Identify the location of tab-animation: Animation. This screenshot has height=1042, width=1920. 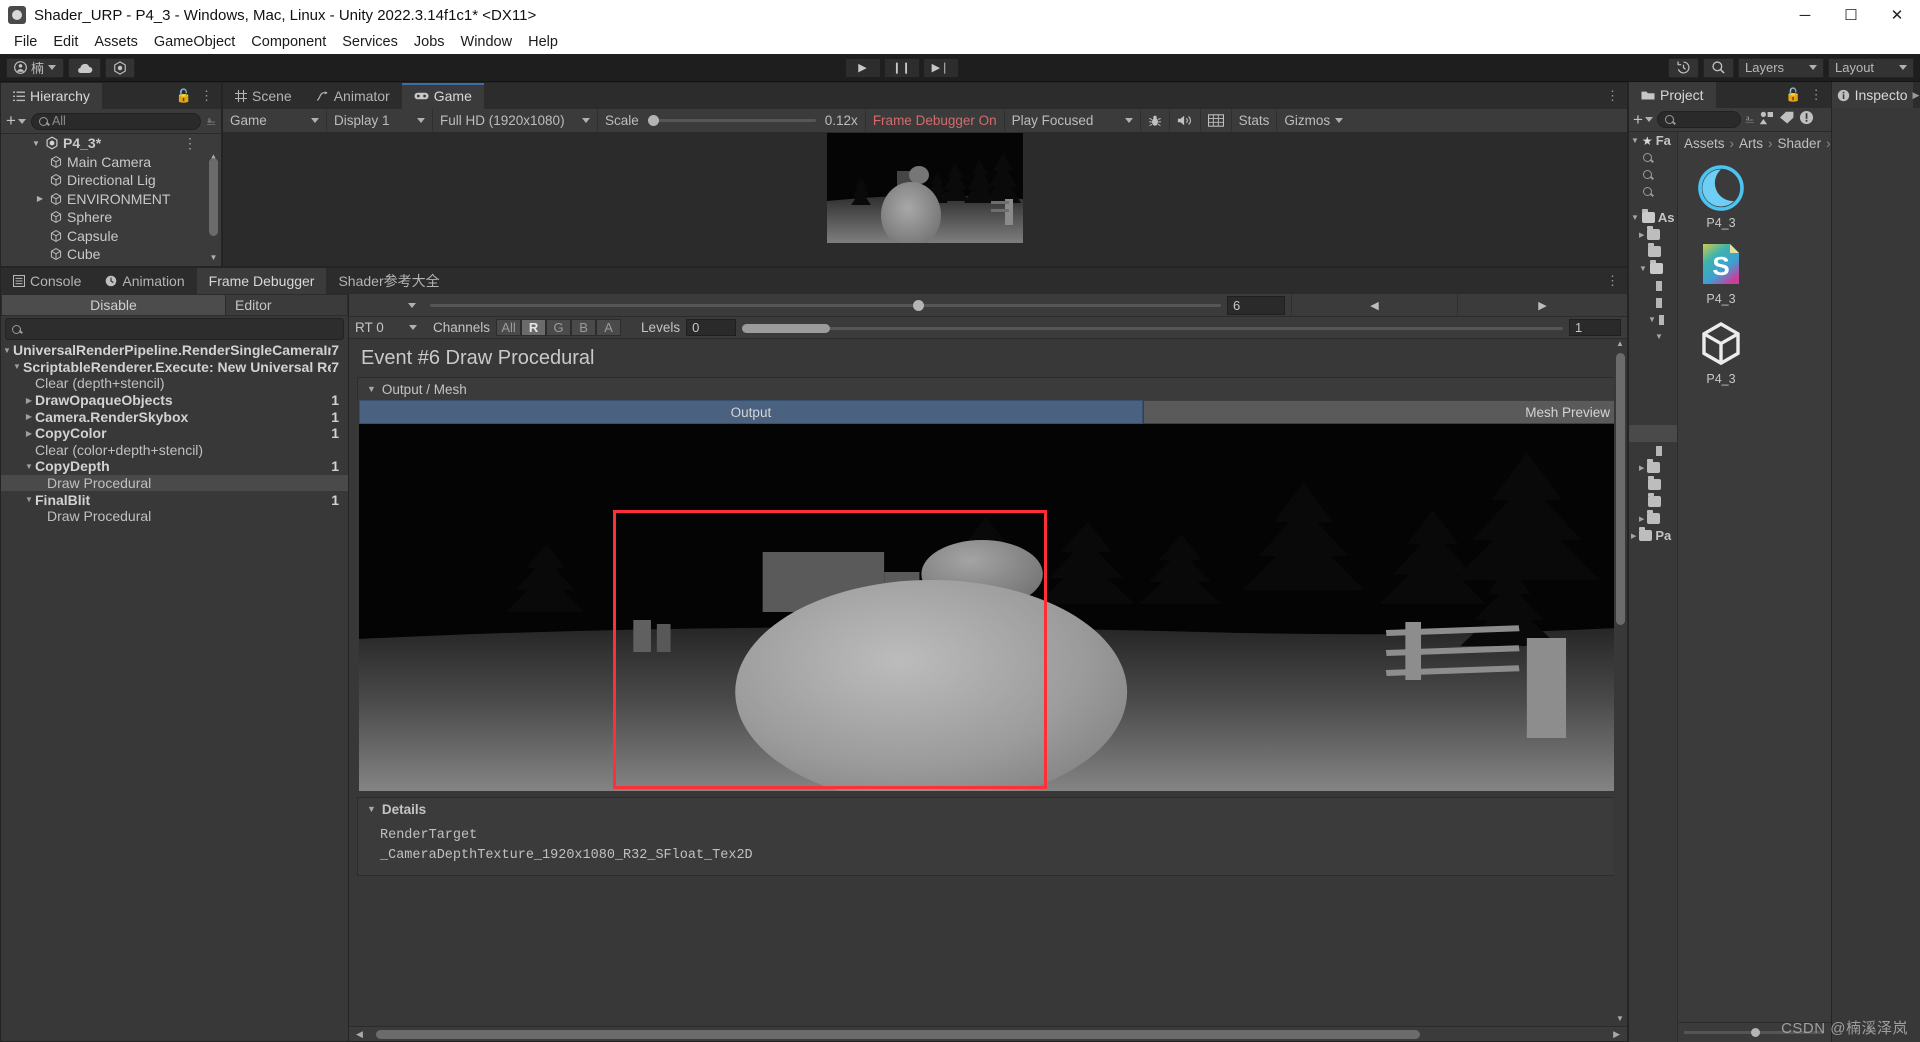
(145, 281).